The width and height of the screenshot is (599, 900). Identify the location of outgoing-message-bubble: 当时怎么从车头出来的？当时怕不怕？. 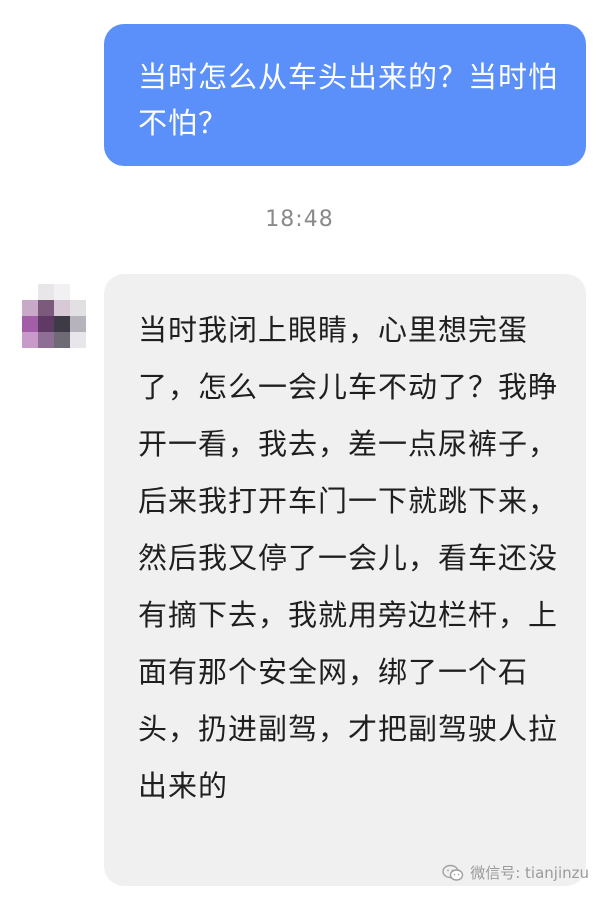
(345, 95).